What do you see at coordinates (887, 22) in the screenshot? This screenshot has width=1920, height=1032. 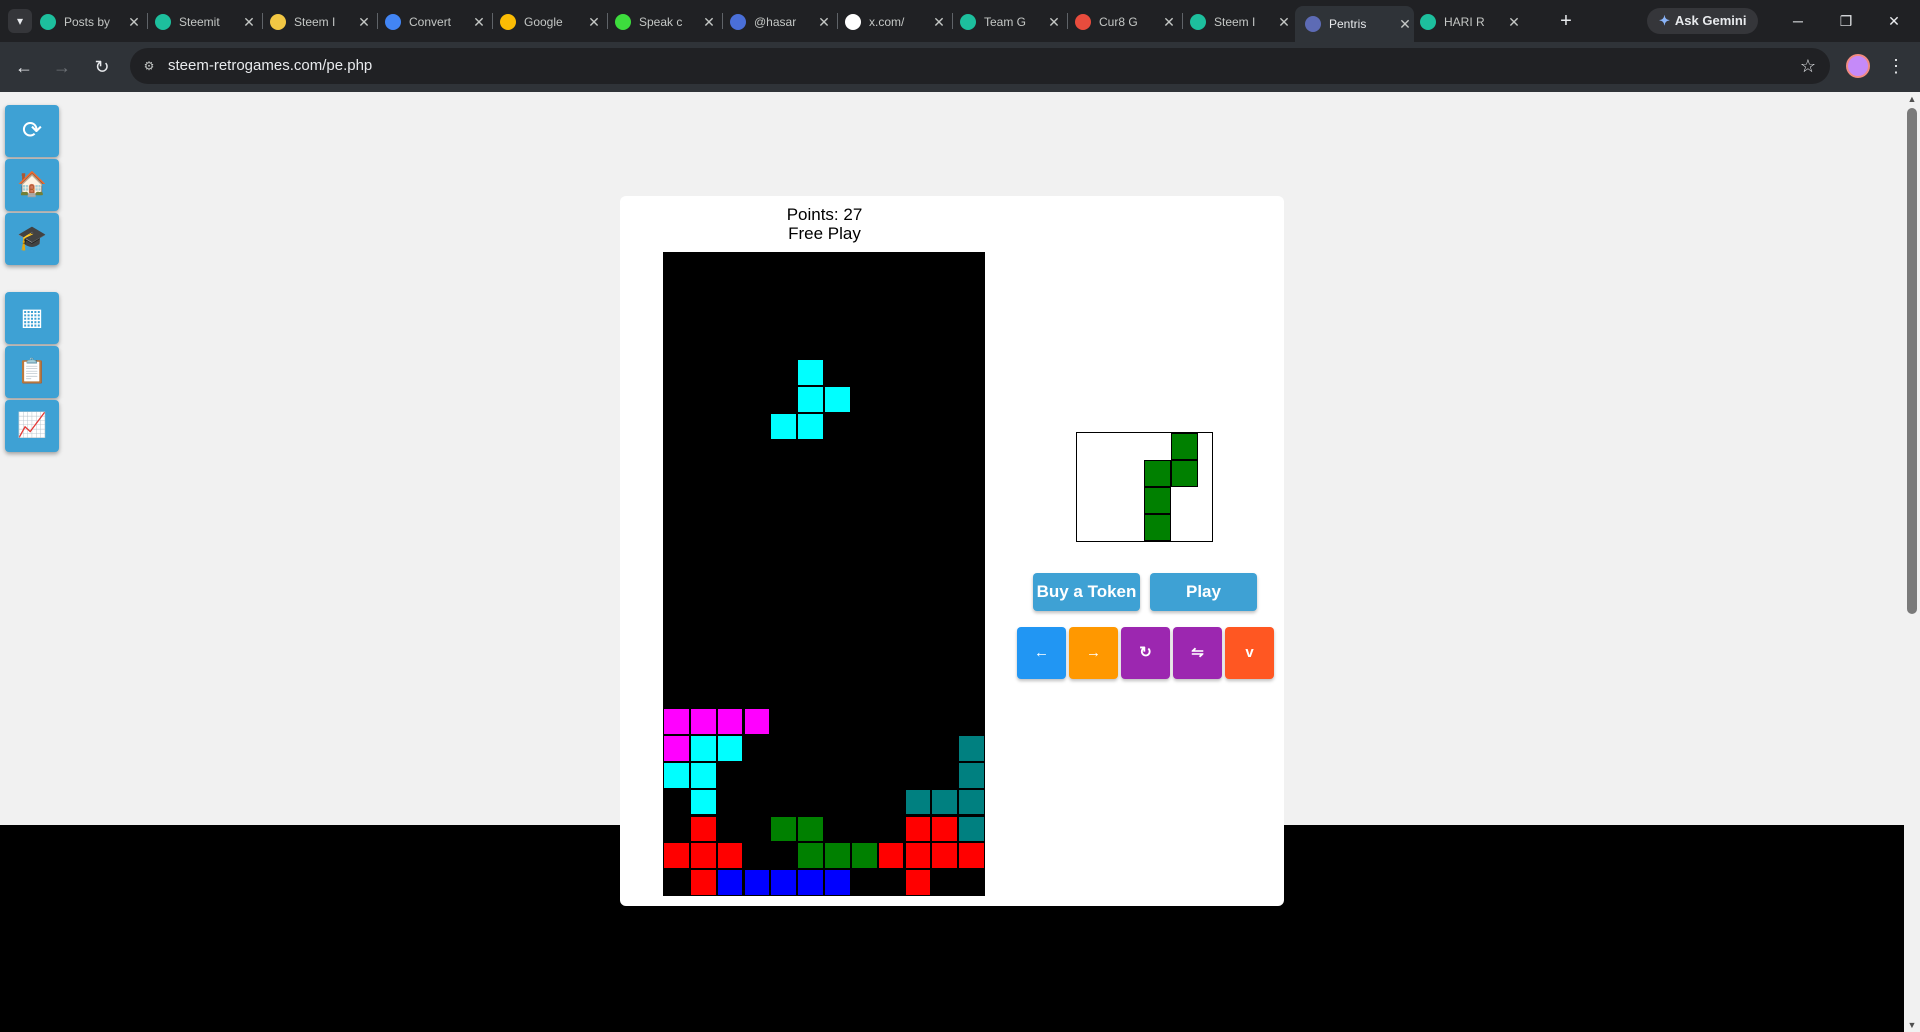 I see `tab-title: x.com/` at bounding box center [887, 22].